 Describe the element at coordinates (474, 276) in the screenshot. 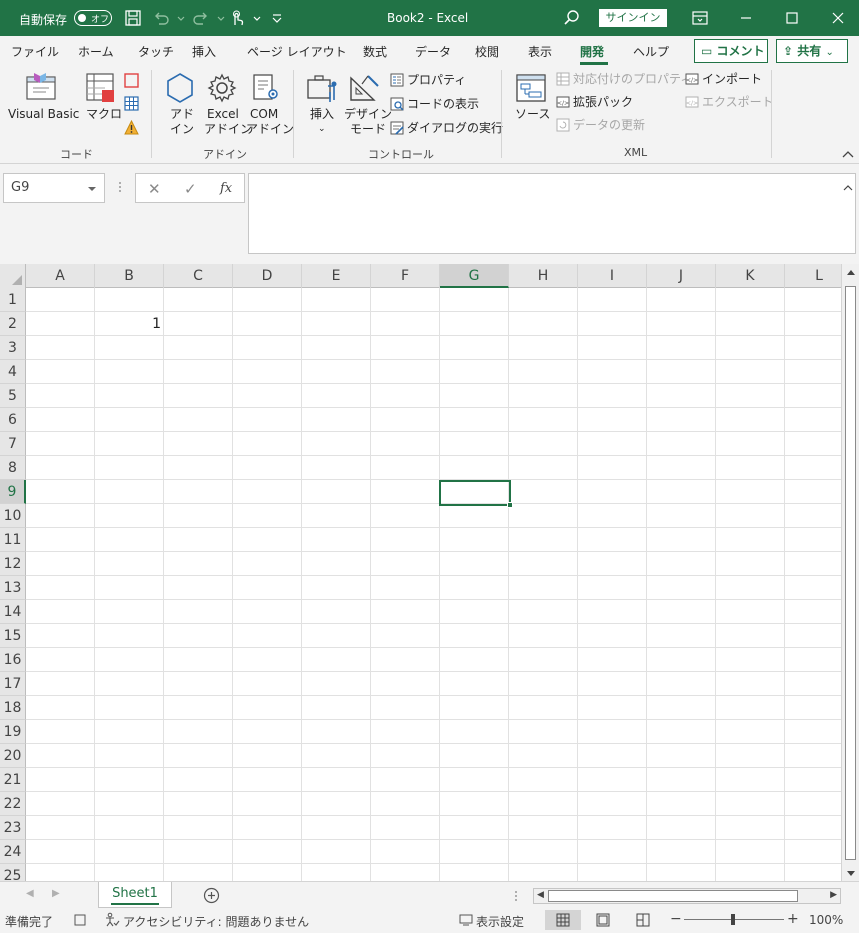

I see `column-header-G: G` at that location.